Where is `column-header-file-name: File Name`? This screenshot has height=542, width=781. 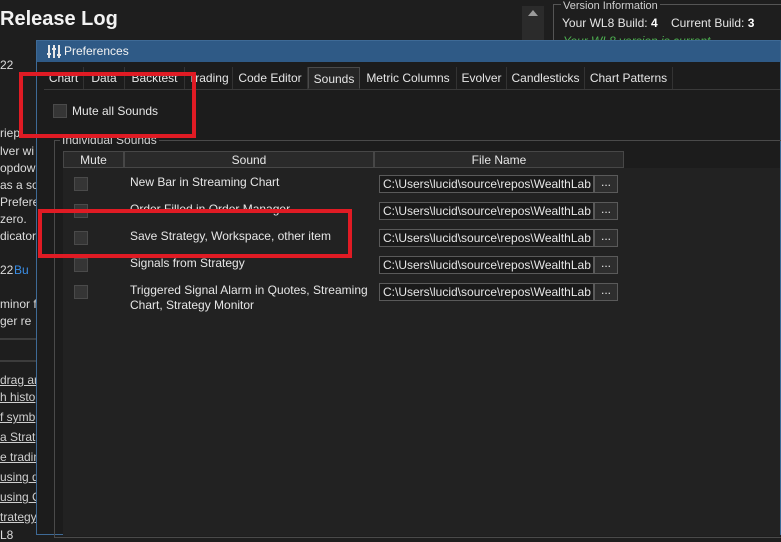
column-header-file-name: File Name is located at coordinates (499, 159).